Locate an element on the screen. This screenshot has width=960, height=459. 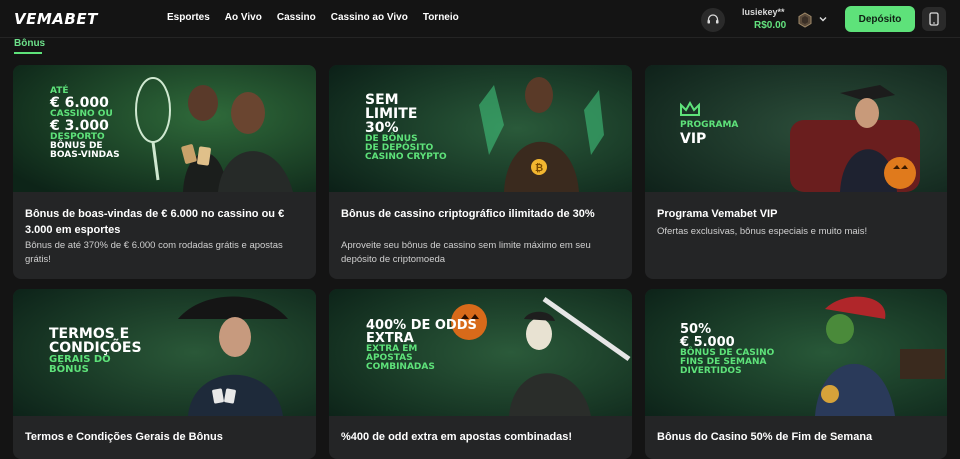
banner-line: € 3.000 is located at coordinates (79, 126).